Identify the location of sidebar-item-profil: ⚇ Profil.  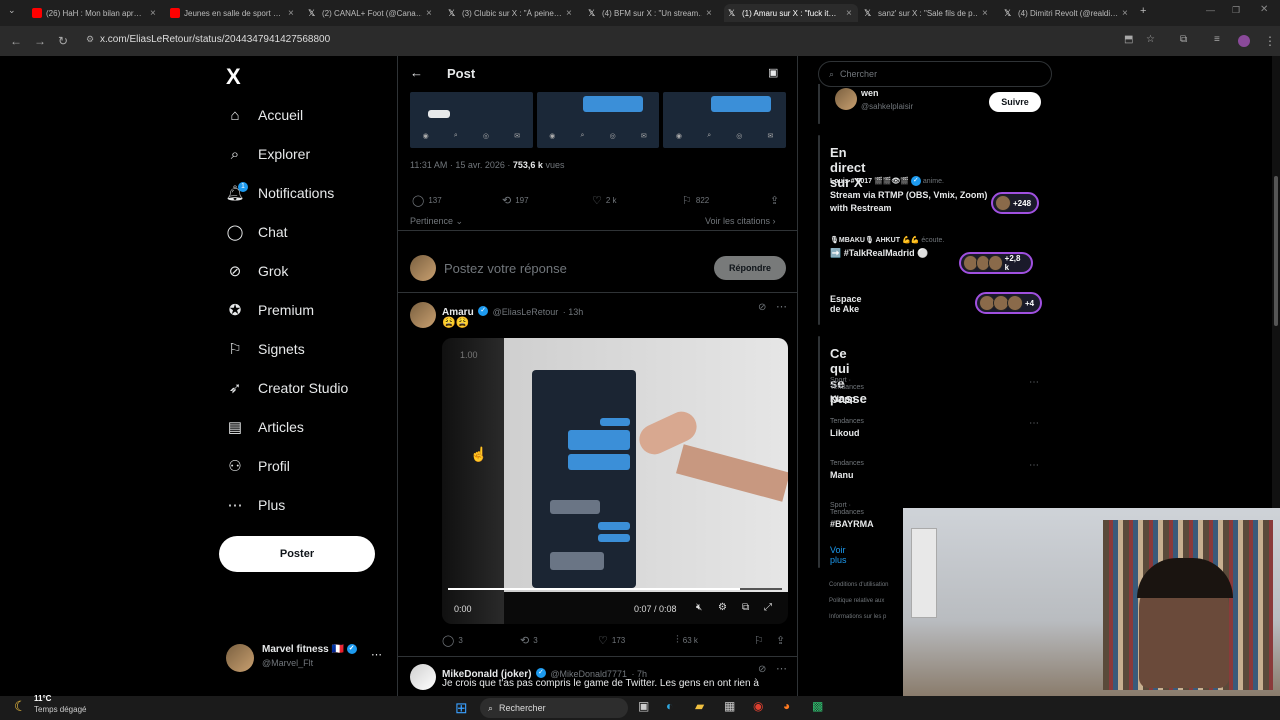
(258, 466).